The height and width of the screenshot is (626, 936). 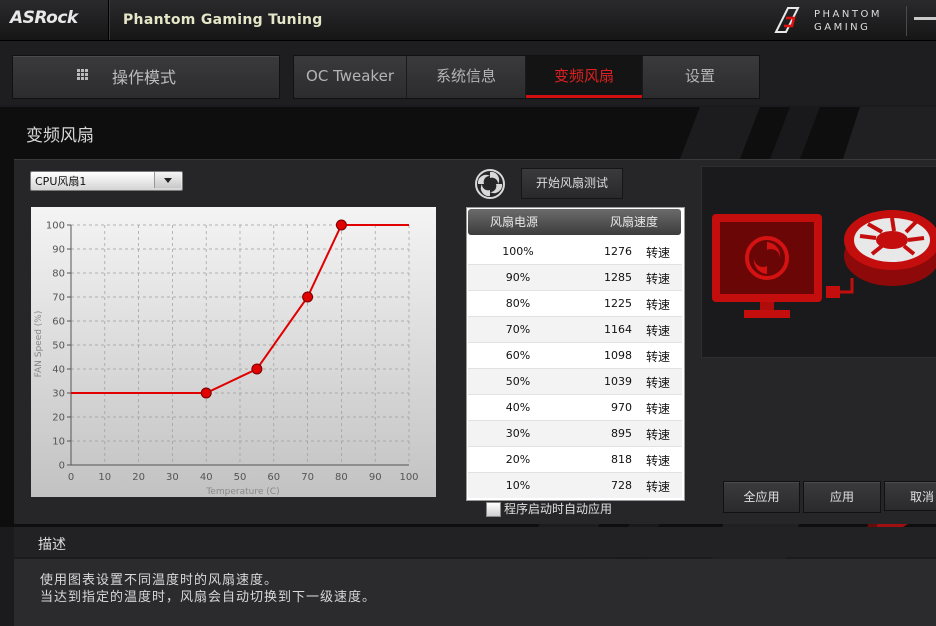 I want to click on tab-system-info: 系统信息, so click(x=466, y=77).